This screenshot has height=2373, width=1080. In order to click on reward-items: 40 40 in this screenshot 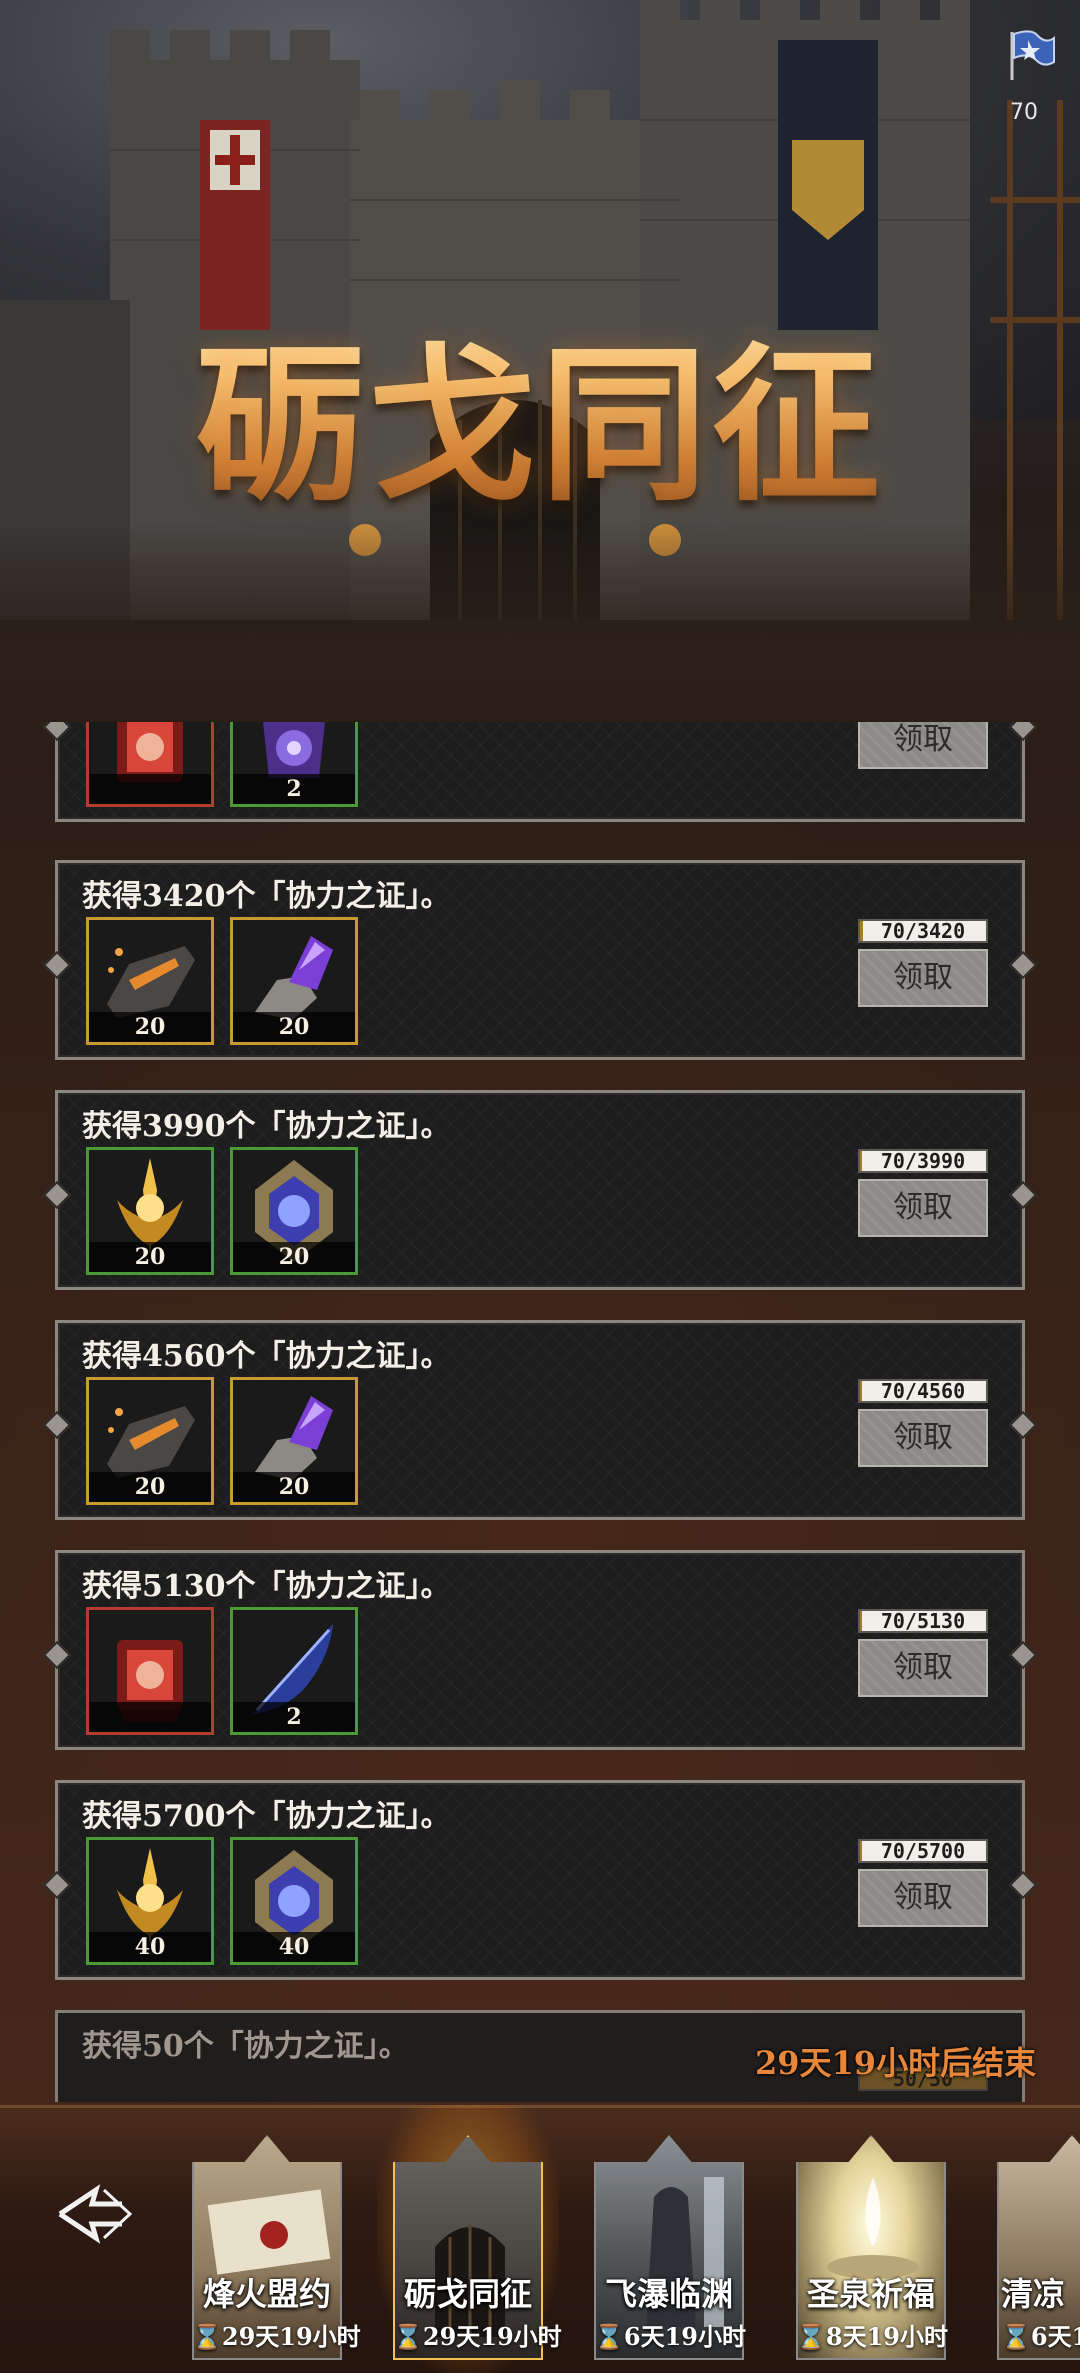, I will do `click(222, 1901)`.